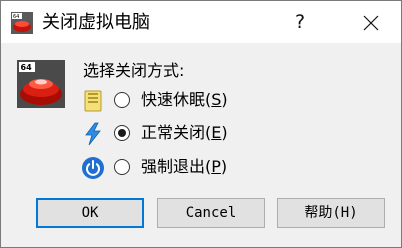 This screenshot has height=248, width=402. I want to click on save-state-icon, so click(93, 101).